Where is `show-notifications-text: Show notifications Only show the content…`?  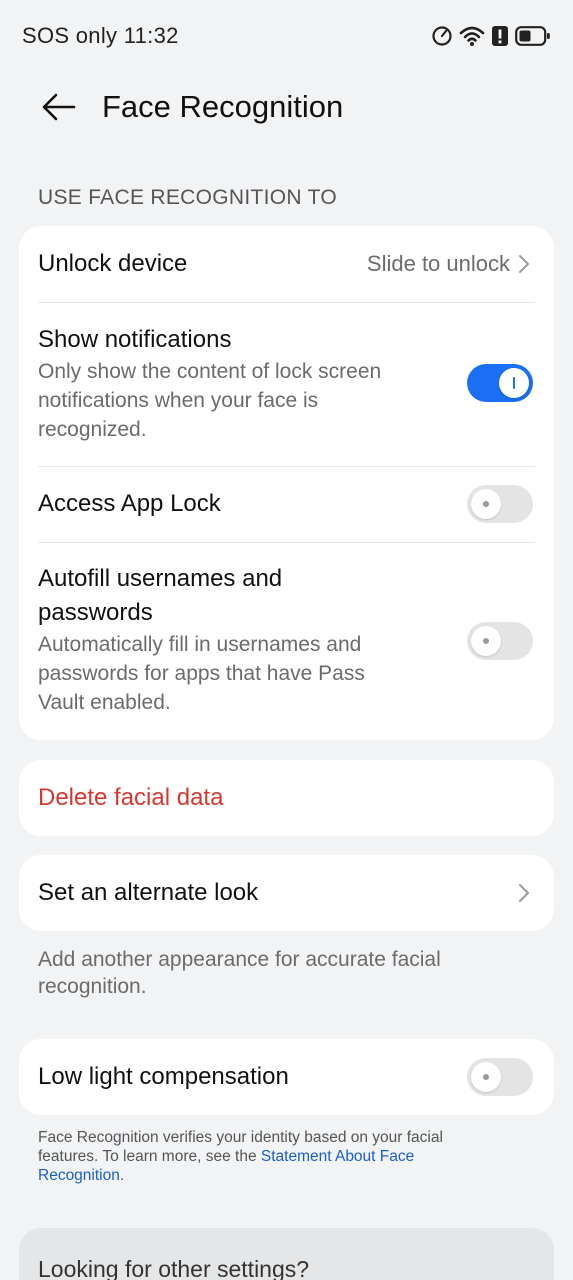 show-notifications-text: Show notifications Only show the content… is located at coordinates (238, 383).